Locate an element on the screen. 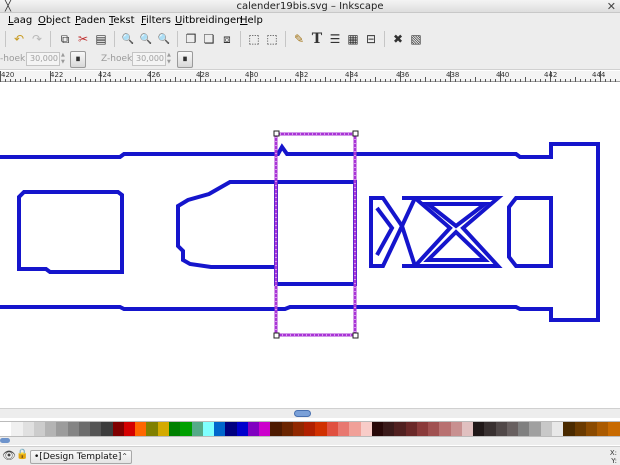  document-properties-icon: ▧ is located at coordinates (416, 39).